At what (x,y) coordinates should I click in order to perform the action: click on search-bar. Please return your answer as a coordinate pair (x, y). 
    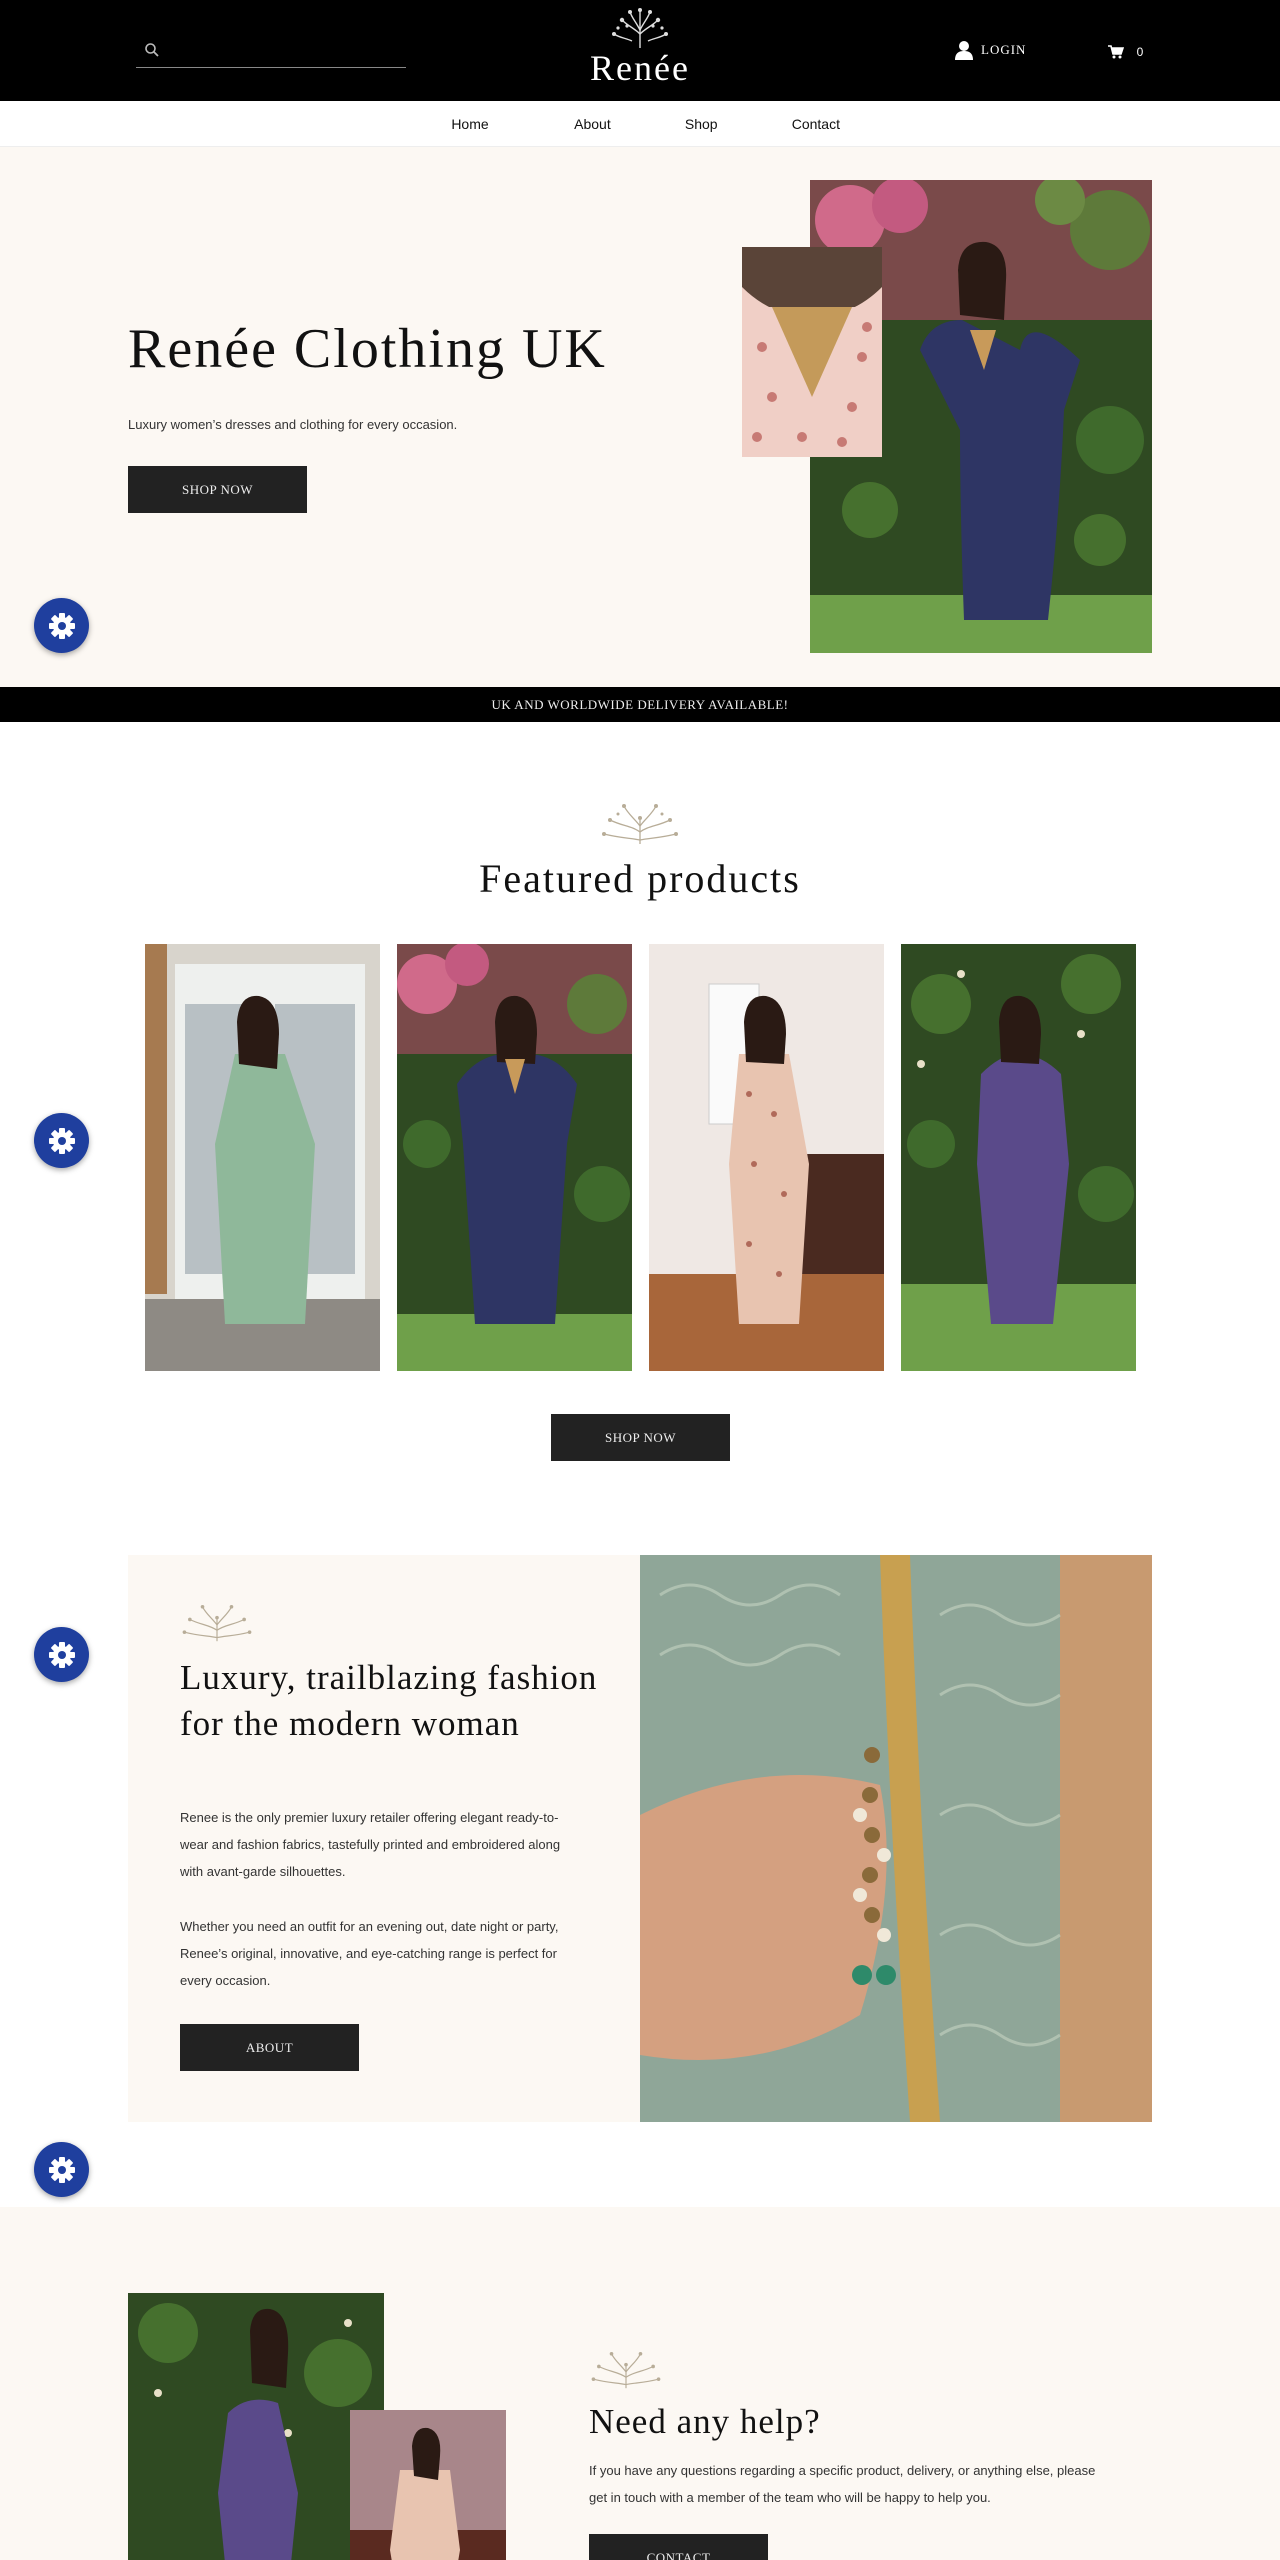
    Looking at the image, I should click on (271, 53).